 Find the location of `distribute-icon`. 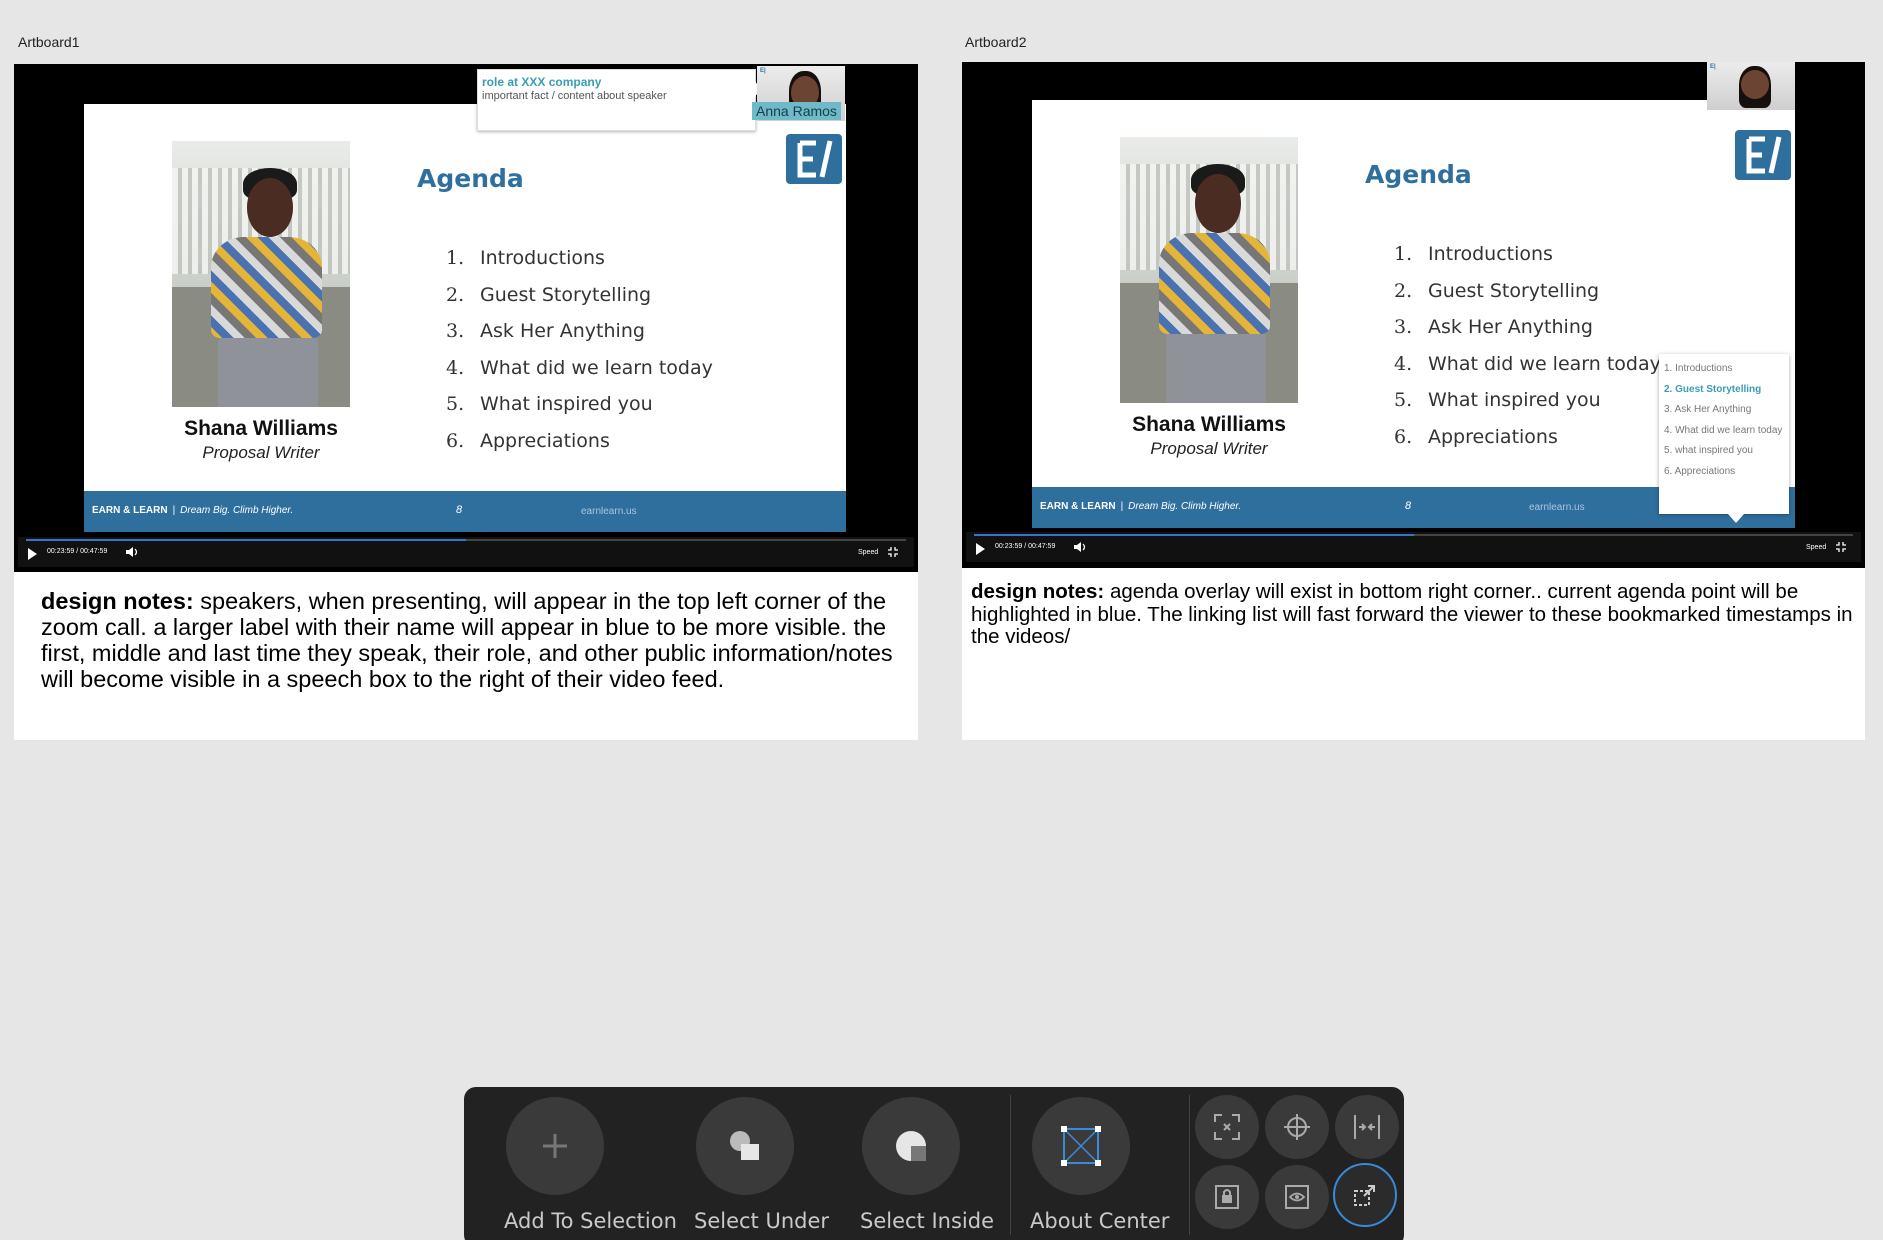

distribute-icon is located at coordinates (1367, 1127).